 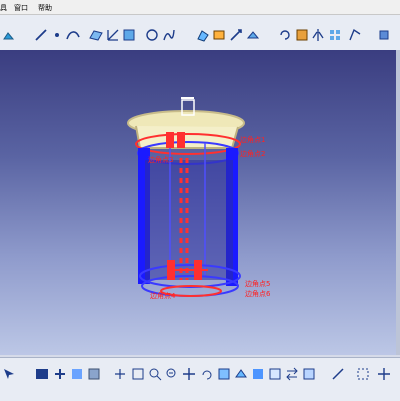 I want to click on label-top-right-1: 边角点1, so click(x=252, y=139).